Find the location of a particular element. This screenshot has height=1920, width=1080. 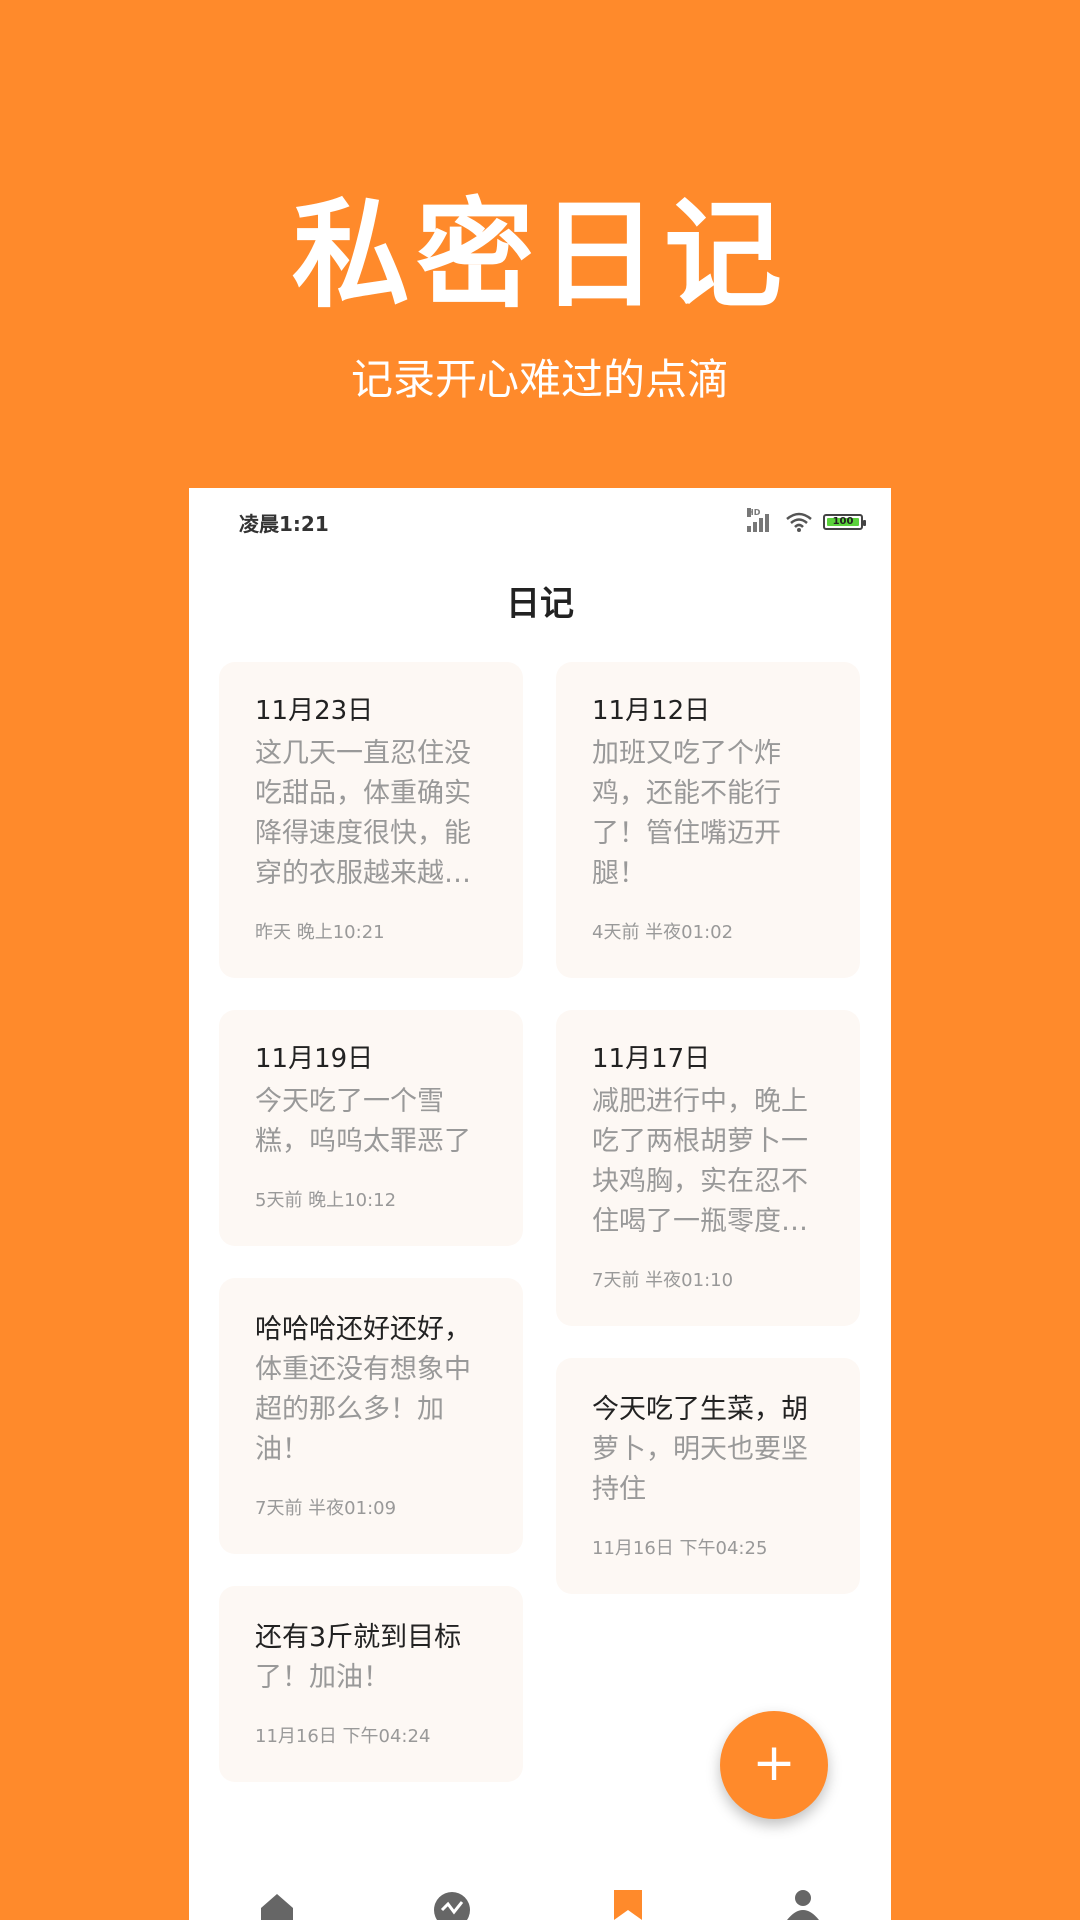

battery-level: 100 is located at coordinates (843, 522).